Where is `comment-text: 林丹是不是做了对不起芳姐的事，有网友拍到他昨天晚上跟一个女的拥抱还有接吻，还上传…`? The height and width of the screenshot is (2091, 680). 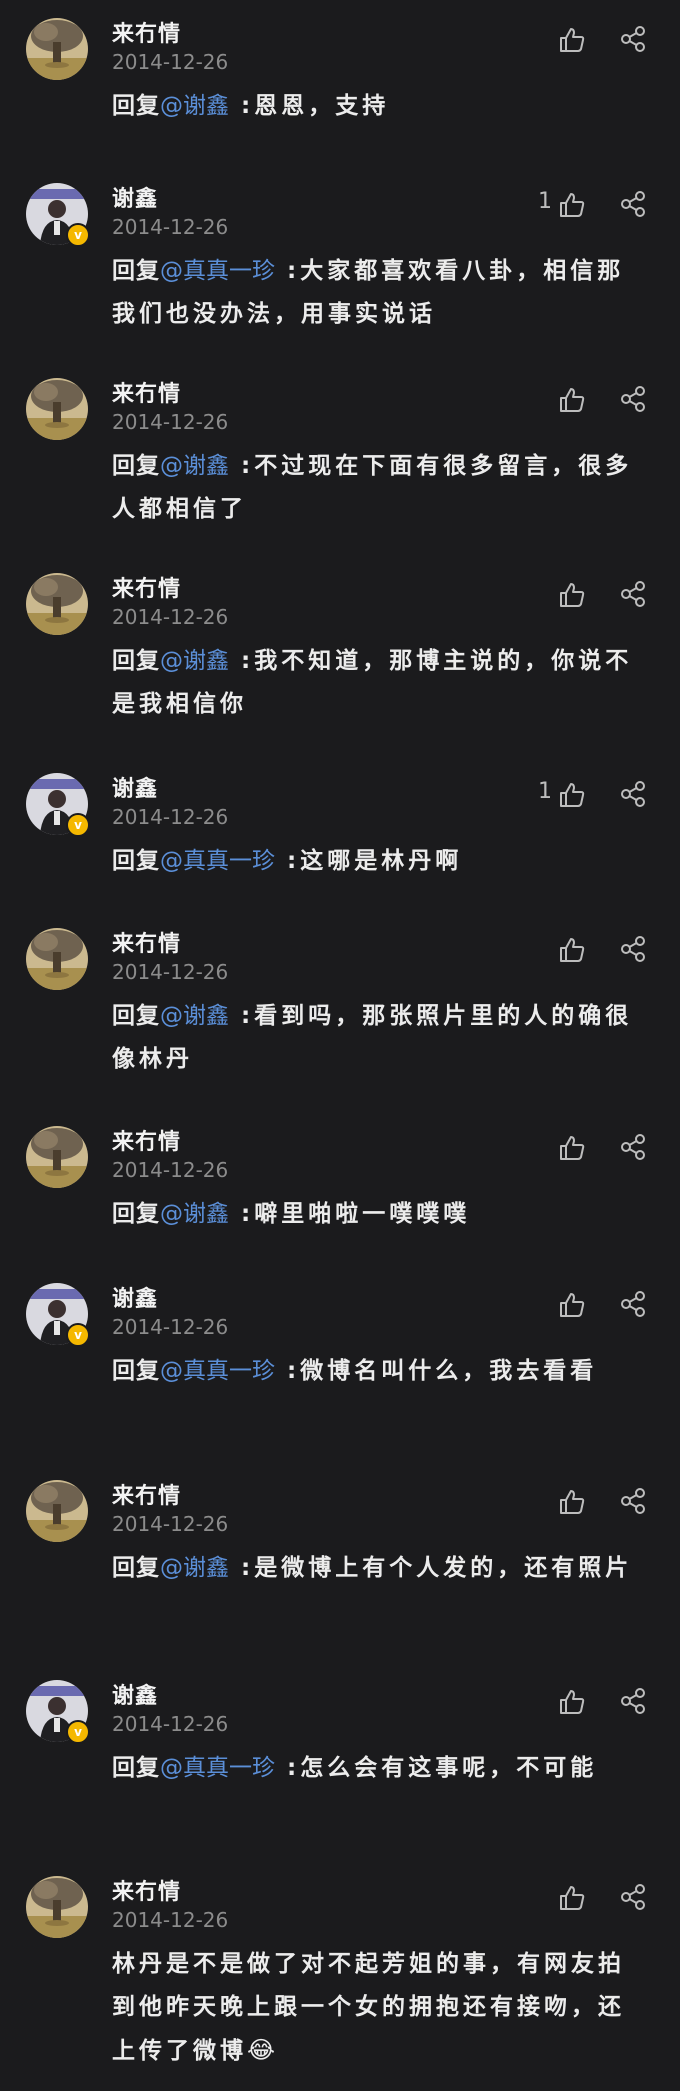 comment-text: 林丹是不是做了对不起芳姐的事，有网友拍到他昨天晚上跟一个女的拥抱还有接吻，还上传… is located at coordinates (377, 2008).